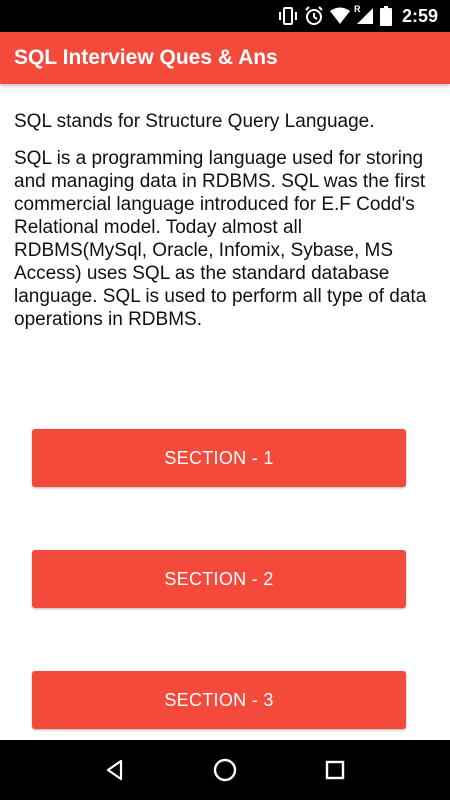  Describe the element at coordinates (357, 9) in the screenshot. I see `roaming-label: R` at that location.